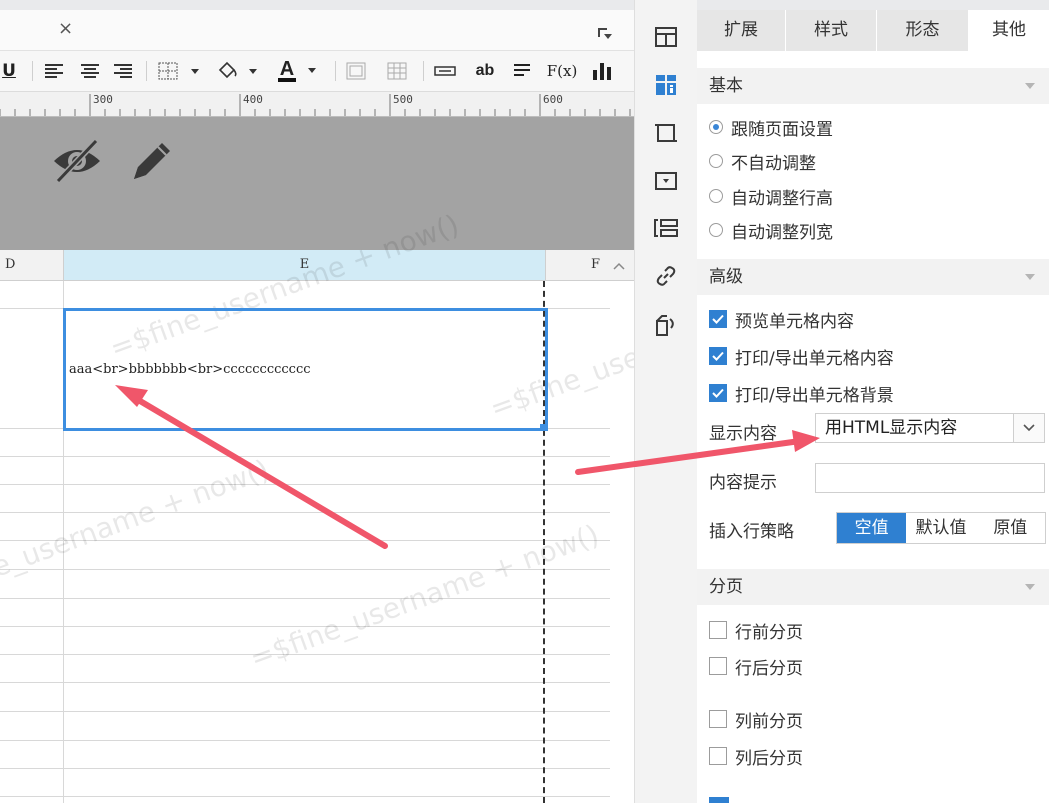 The width and height of the screenshot is (1049, 803). Describe the element at coordinates (756, 719) in the screenshot. I see `check-page-before-col: 列前分页` at that location.